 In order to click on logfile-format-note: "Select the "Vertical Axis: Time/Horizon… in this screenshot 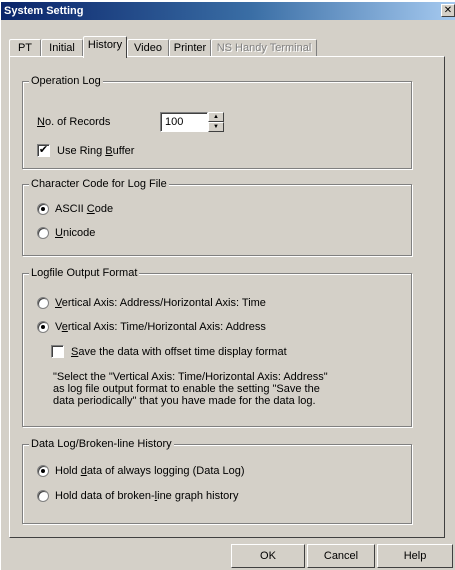, I will do `click(190, 389)`.